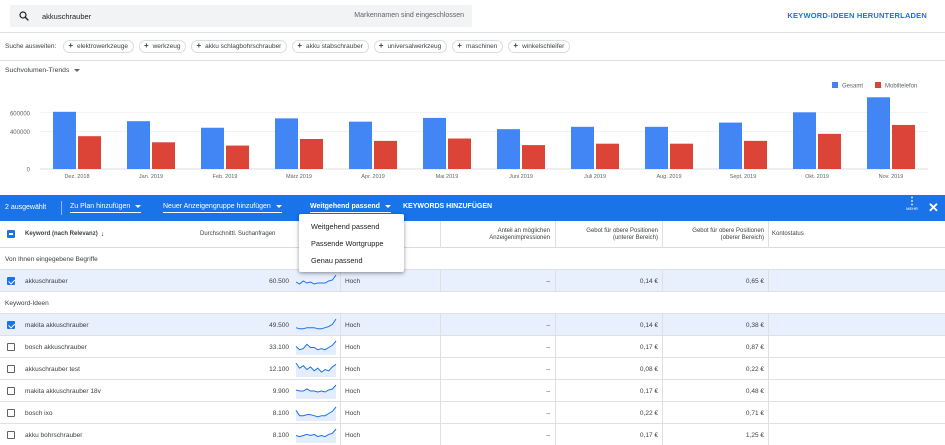 This screenshot has height=445, width=945. Describe the element at coordinates (316, 413) in the screenshot. I see `trend-sparkline` at that location.